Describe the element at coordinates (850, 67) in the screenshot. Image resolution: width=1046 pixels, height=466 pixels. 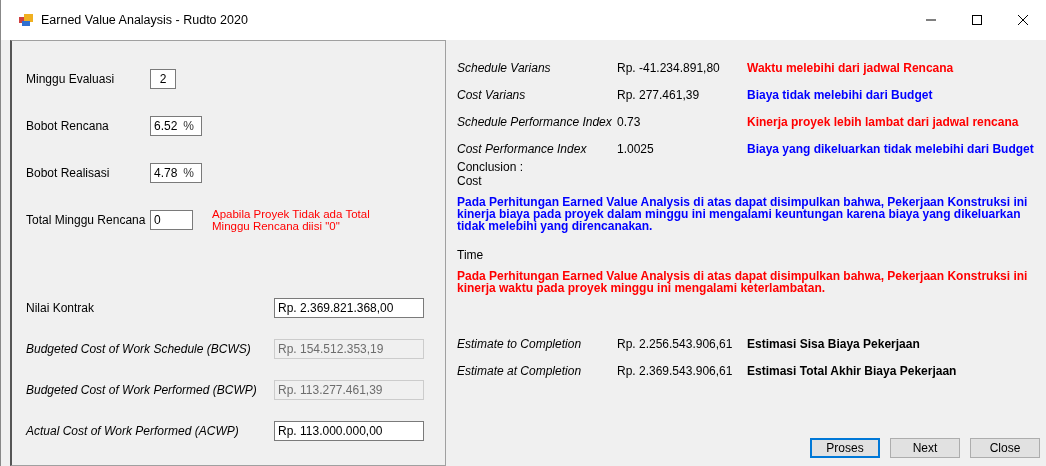
I see `metric-remark: Waktu melebihi dari jadwal Rencana` at that location.